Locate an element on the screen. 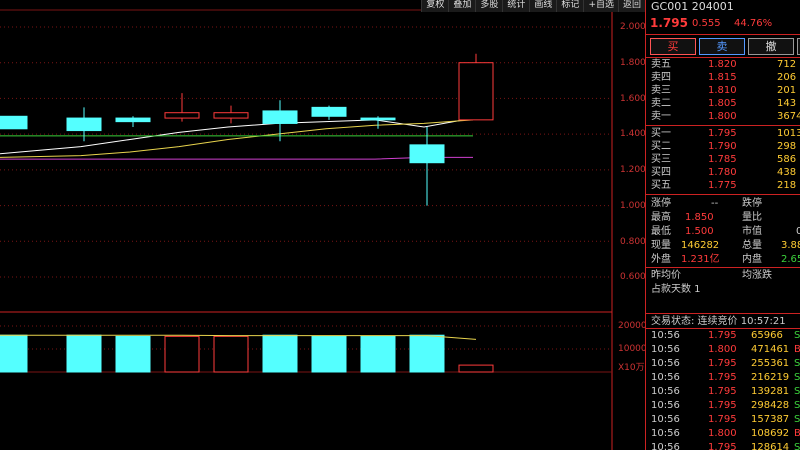 The height and width of the screenshot is (450, 800). tick-row: 10:56 1.795 128614 S is located at coordinates (725, 445).